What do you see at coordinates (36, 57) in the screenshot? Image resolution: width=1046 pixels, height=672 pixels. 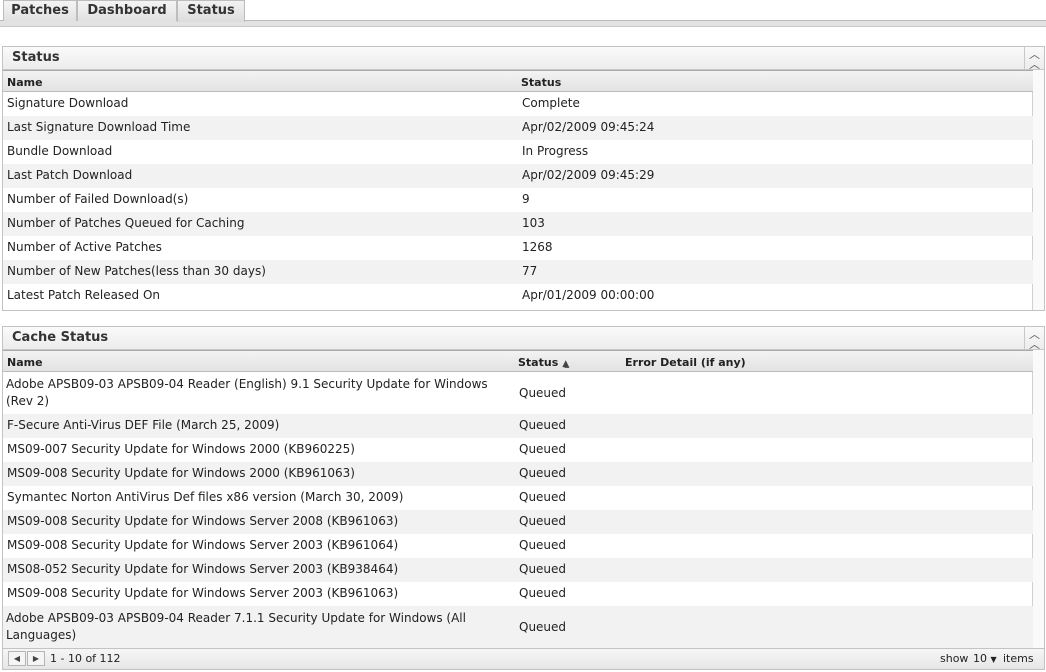 I see `status-panel-title: Status` at bounding box center [36, 57].